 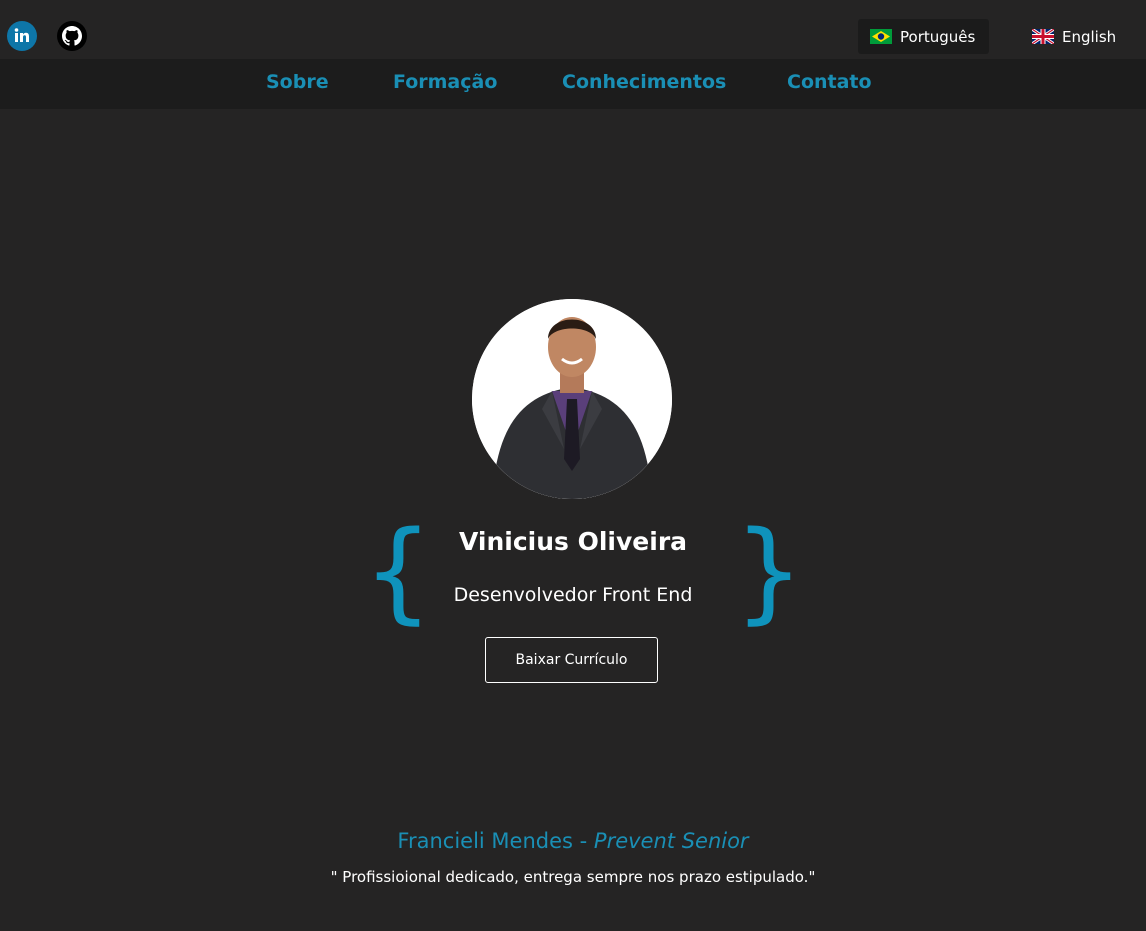 What do you see at coordinates (398, 571) in the screenshot?
I see `left-curly-brace: {` at bounding box center [398, 571].